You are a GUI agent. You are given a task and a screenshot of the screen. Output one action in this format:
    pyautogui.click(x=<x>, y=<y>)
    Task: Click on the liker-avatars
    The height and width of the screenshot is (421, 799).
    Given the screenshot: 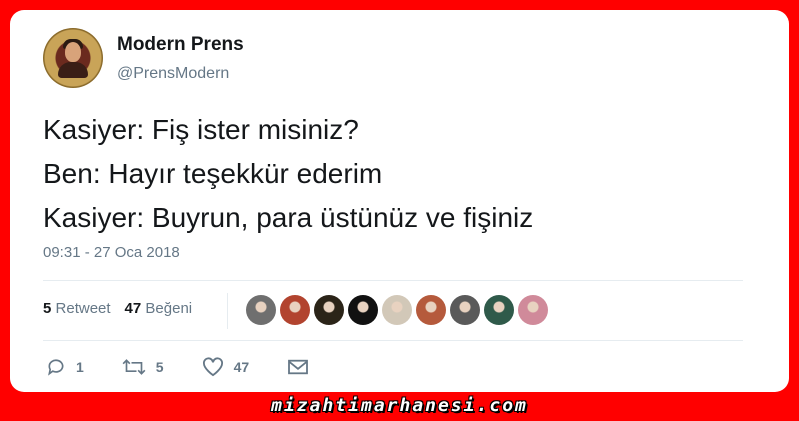 What is the action you would take?
    pyautogui.click(x=397, y=310)
    